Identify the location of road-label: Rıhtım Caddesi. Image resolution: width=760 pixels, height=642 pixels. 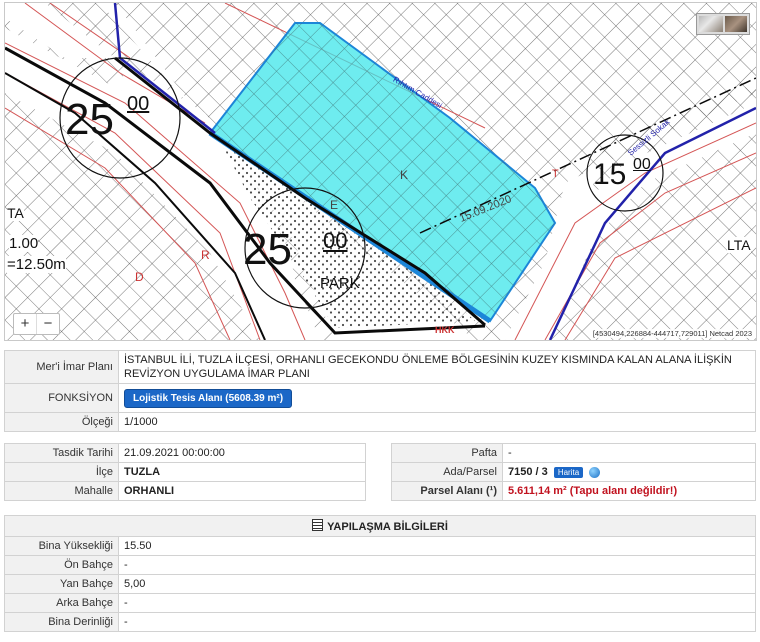
(417, 92).